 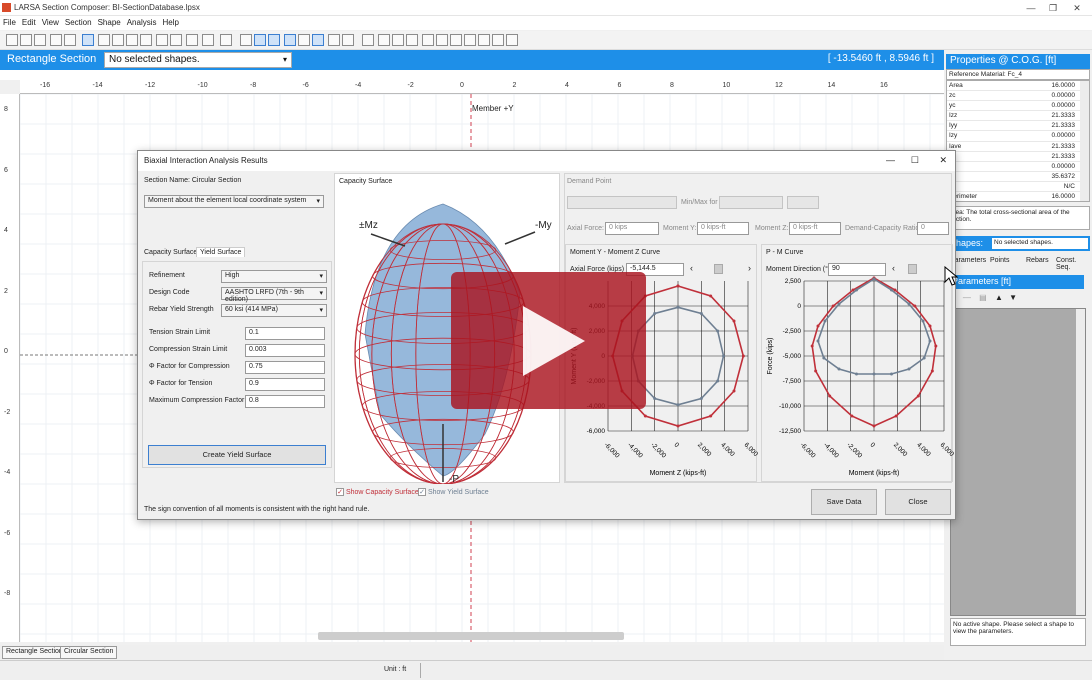 What do you see at coordinates (146, 40) in the screenshot?
I see `zoom-fit-icon` at bounding box center [146, 40].